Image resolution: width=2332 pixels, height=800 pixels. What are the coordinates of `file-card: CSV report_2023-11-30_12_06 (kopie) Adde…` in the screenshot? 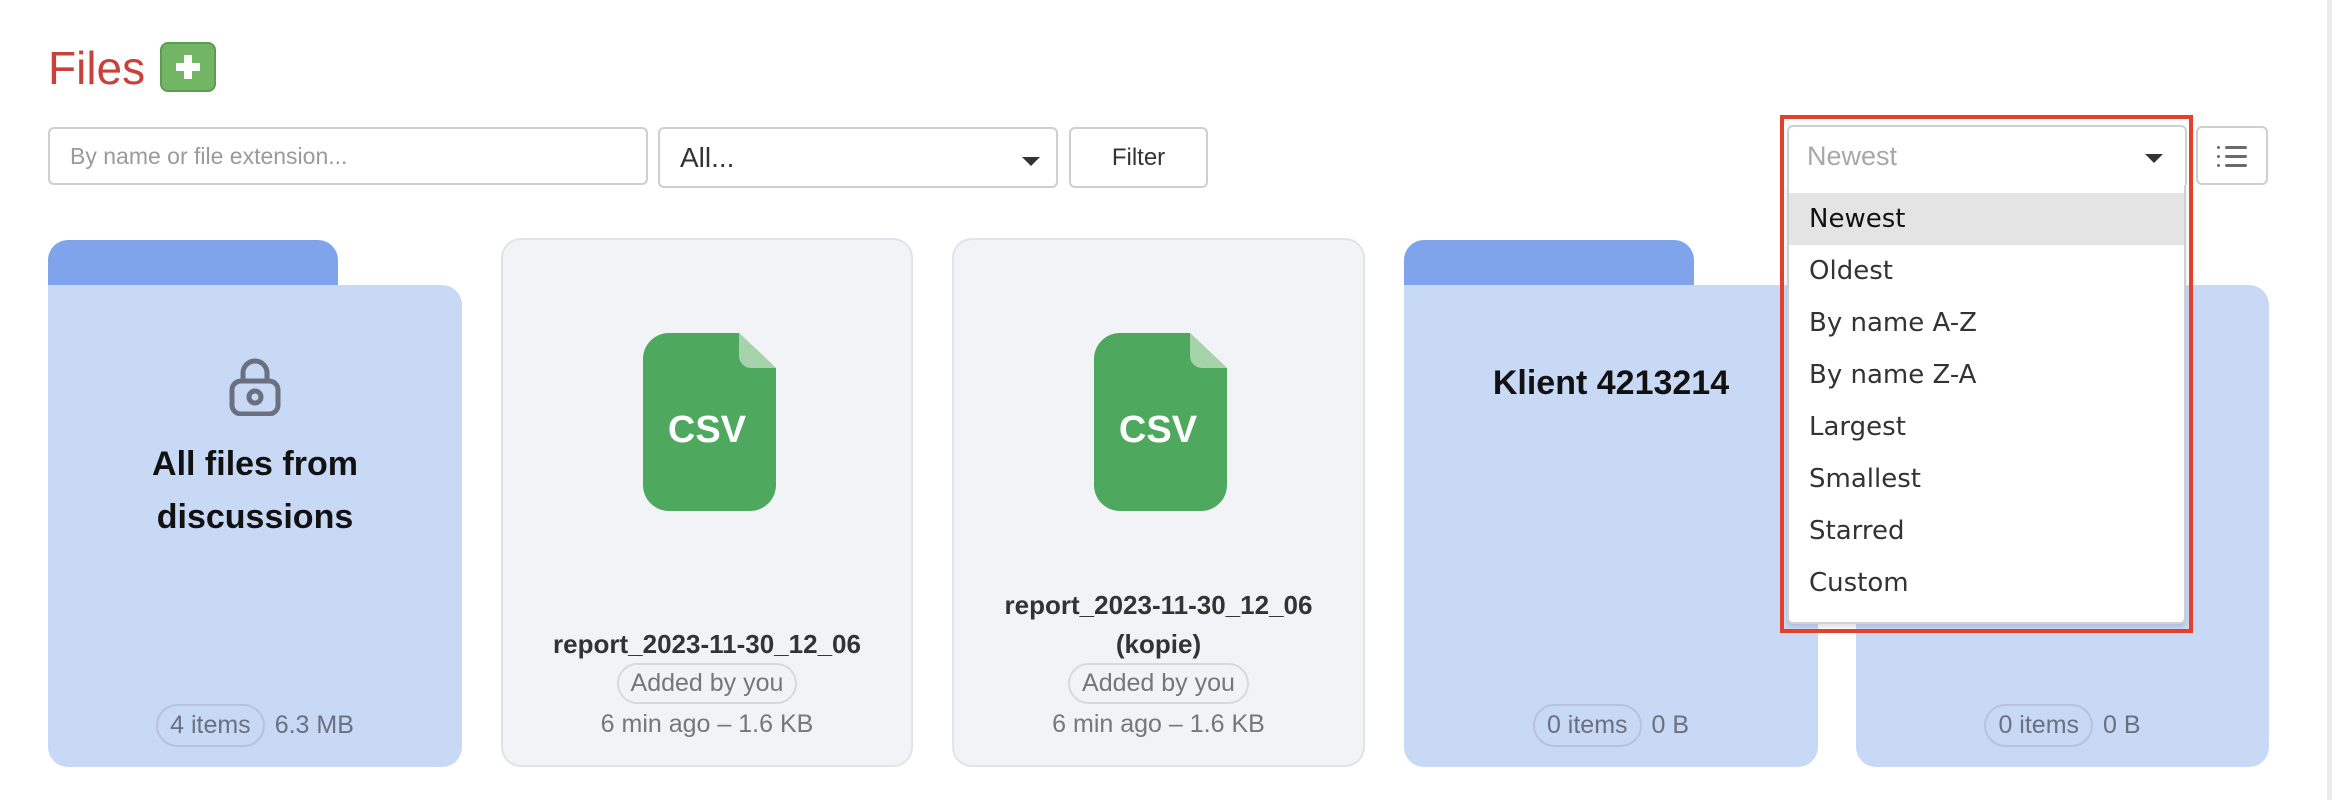 It's located at (1158, 502).